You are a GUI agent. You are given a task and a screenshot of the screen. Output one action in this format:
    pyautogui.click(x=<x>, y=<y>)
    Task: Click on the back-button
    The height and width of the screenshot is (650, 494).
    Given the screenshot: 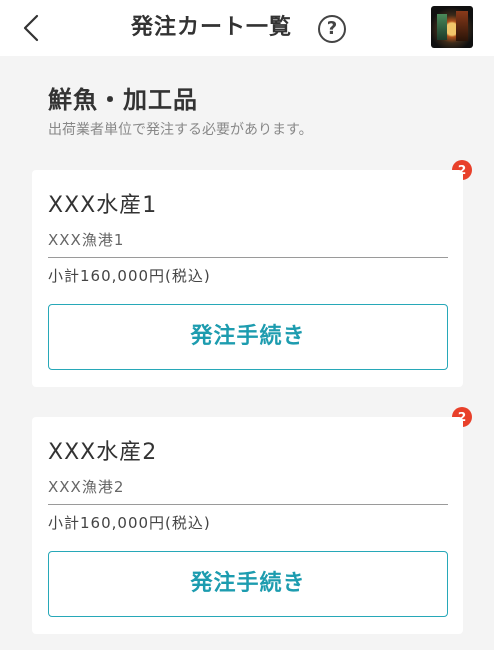 What is the action you would take?
    pyautogui.click(x=33, y=28)
    